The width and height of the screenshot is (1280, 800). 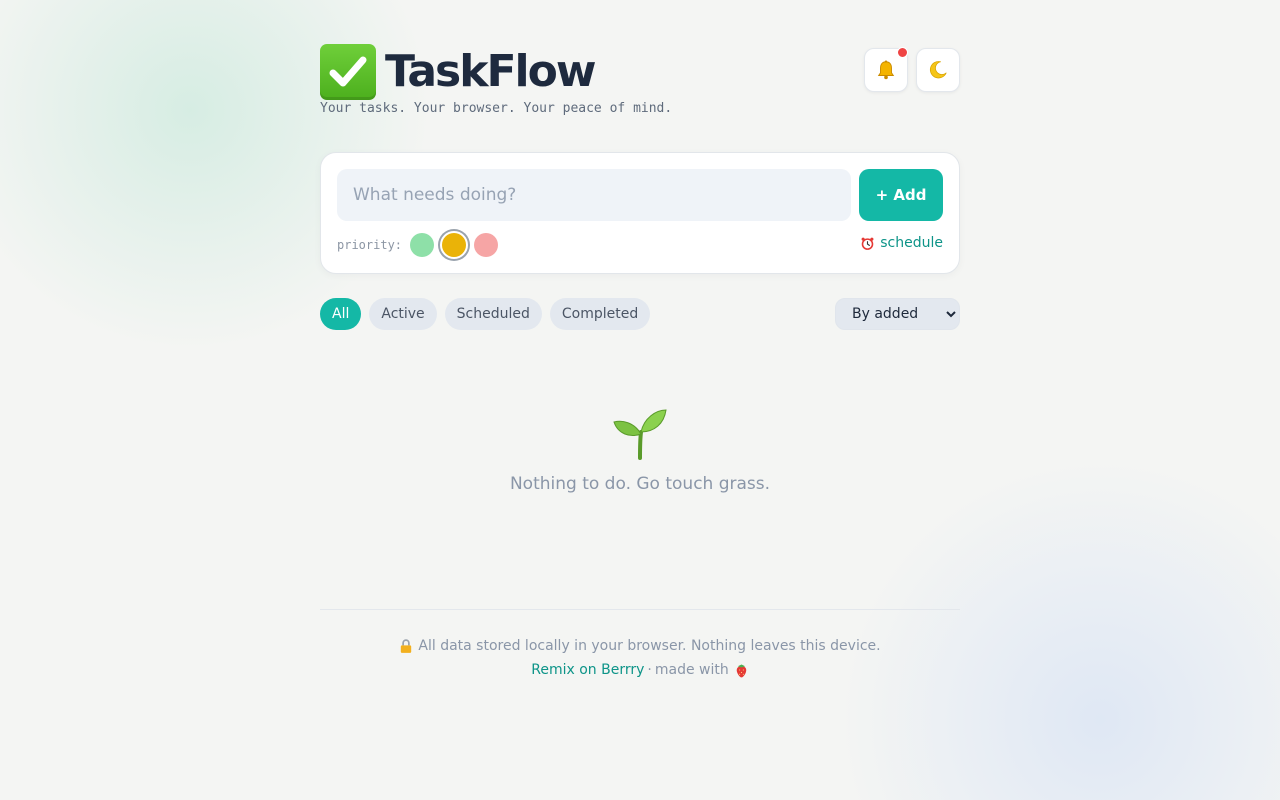 What do you see at coordinates (640, 484) in the screenshot?
I see `empty-state-message: Nothing to do. Go touch grass.` at bounding box center [640, 484].